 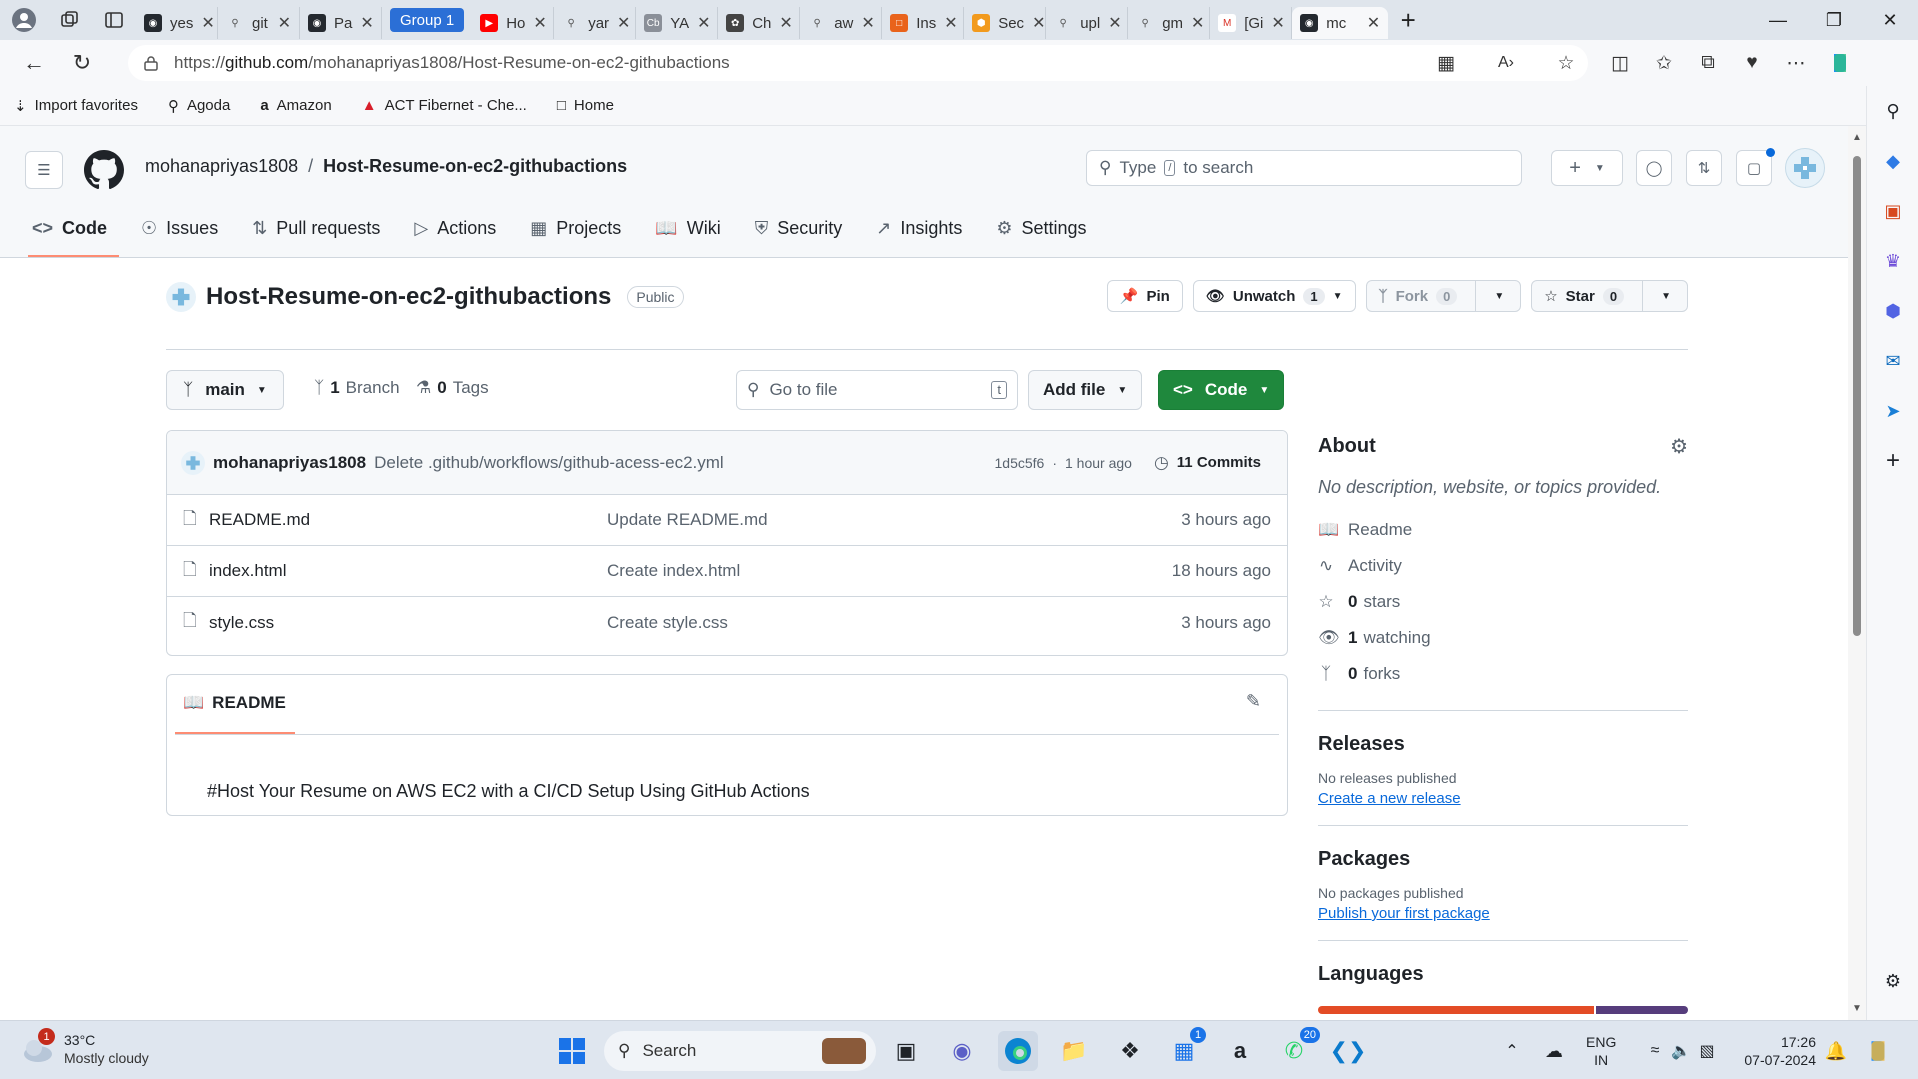 What do you see at coordinates (427, 20) in the screenshot?
I see `tab-group-label: Group 1` at bounding box center [427, 20].